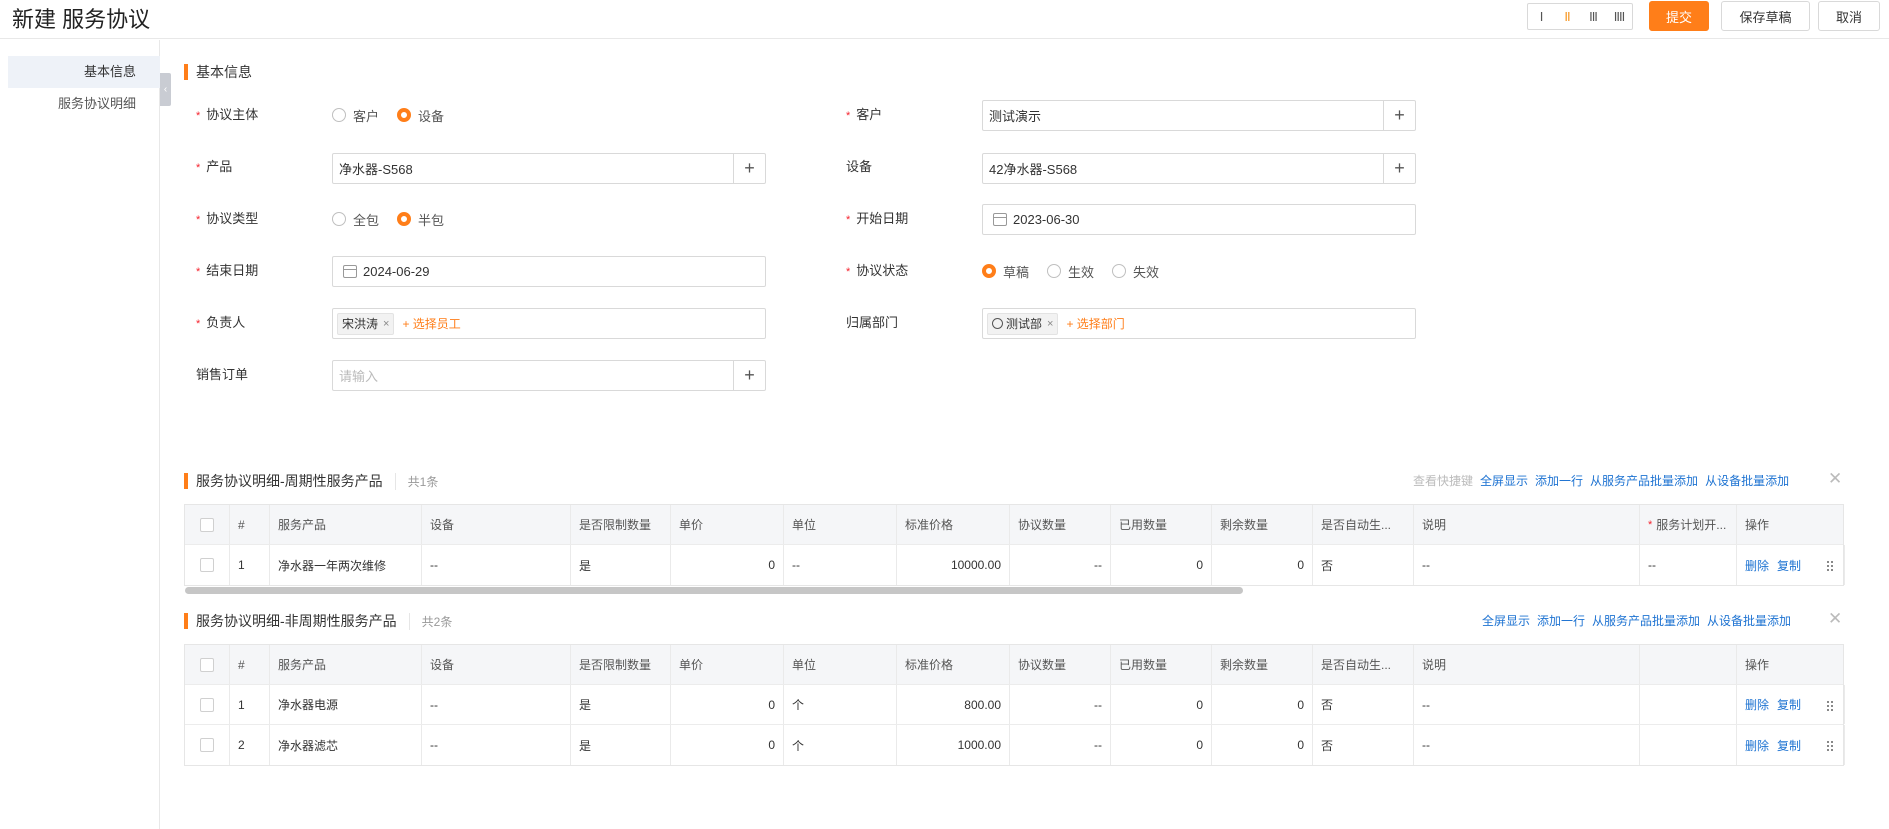 The width and height of the screenshot is (1889, 829). What do you see at coordinates (355, 219) in the screenshot?
I see `radio-full-package: 全包` at bounding box center [355, 219].